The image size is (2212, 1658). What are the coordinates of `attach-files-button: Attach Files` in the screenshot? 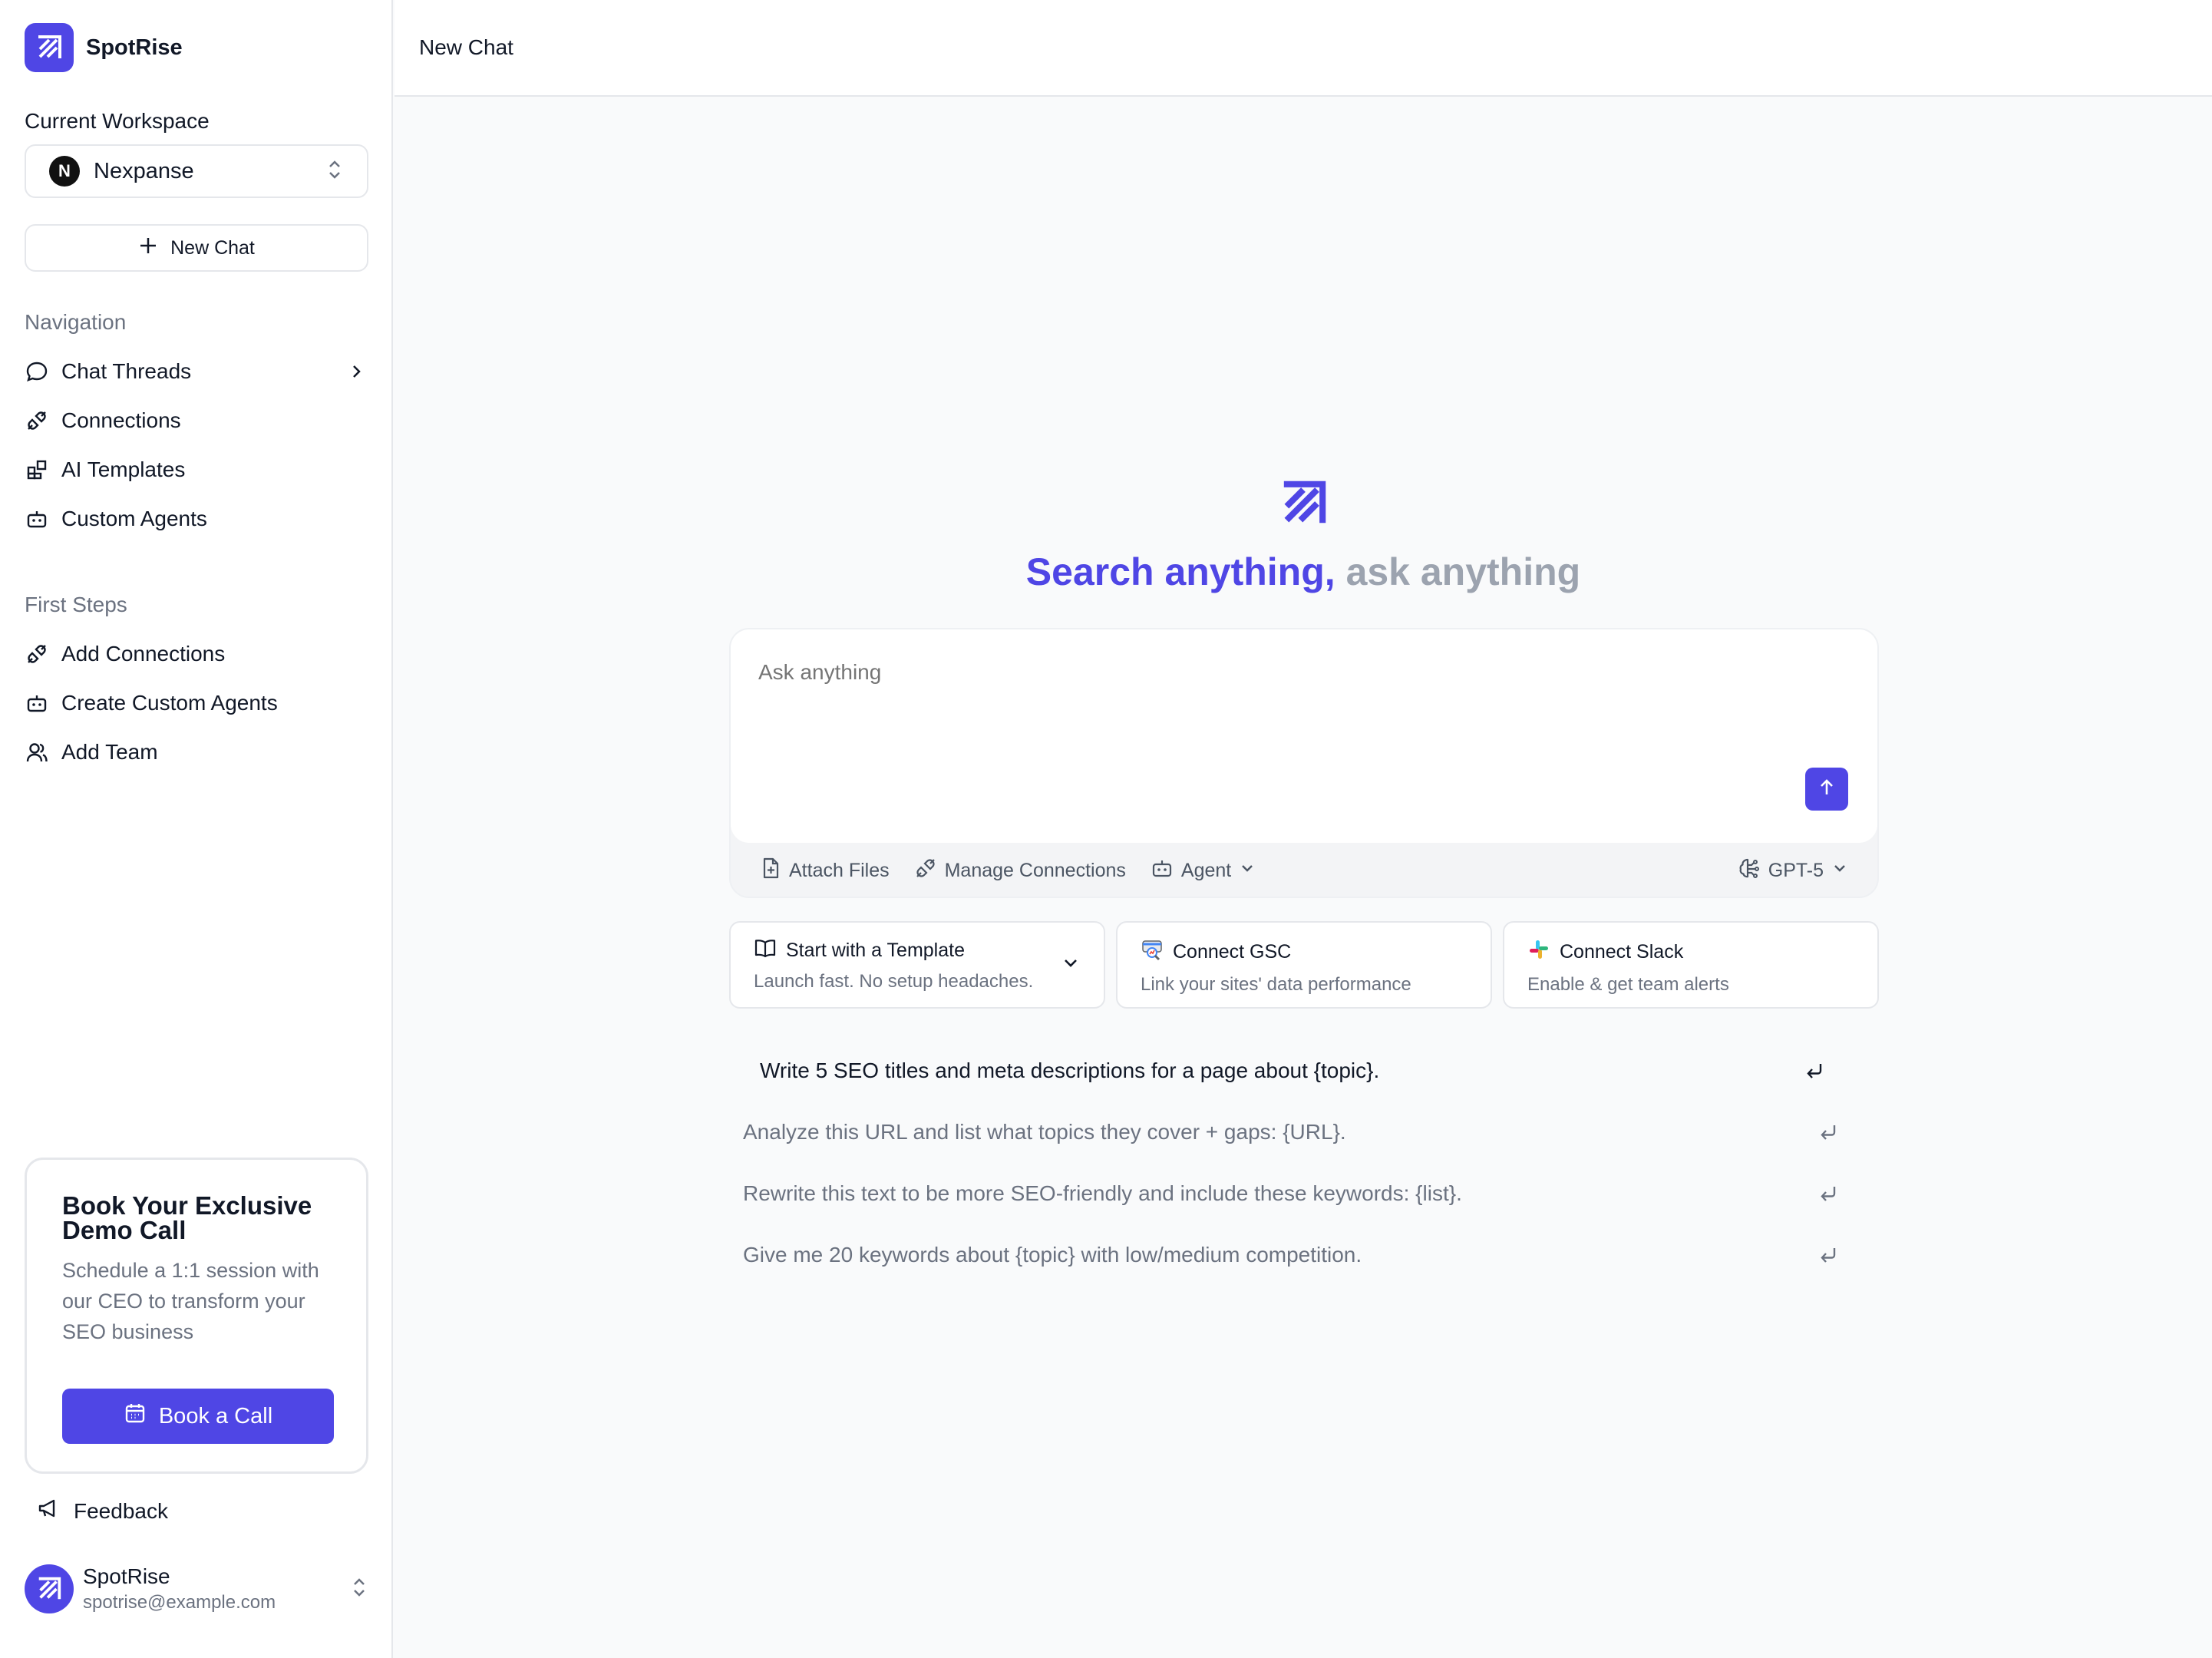 It's located at (825, 871).